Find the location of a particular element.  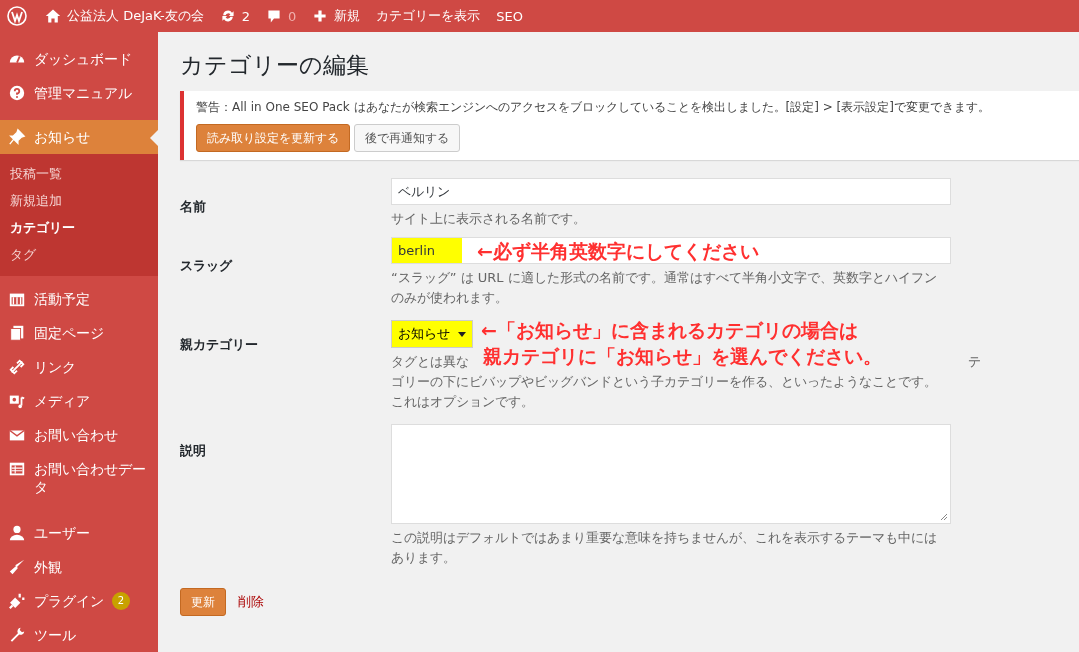

menu-item: ツール is located at coordinates (79, 635).